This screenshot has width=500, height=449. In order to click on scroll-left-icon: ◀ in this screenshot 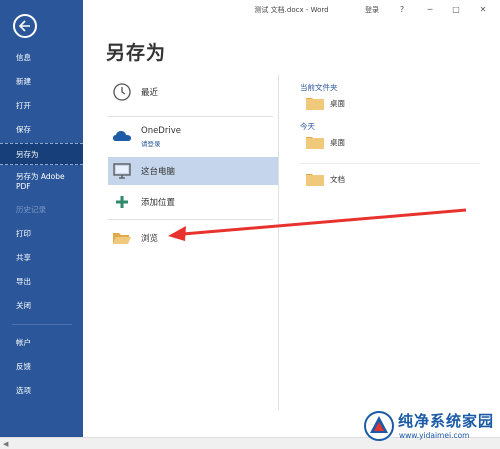, I will do `click(5, 444)`.